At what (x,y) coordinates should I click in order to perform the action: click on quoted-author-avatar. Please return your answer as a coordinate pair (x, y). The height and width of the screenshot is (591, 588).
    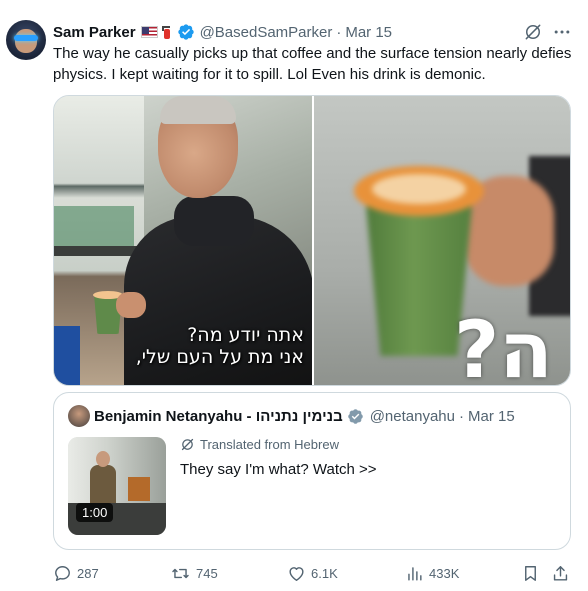
    Looking at the image, I should click on (79, 416).